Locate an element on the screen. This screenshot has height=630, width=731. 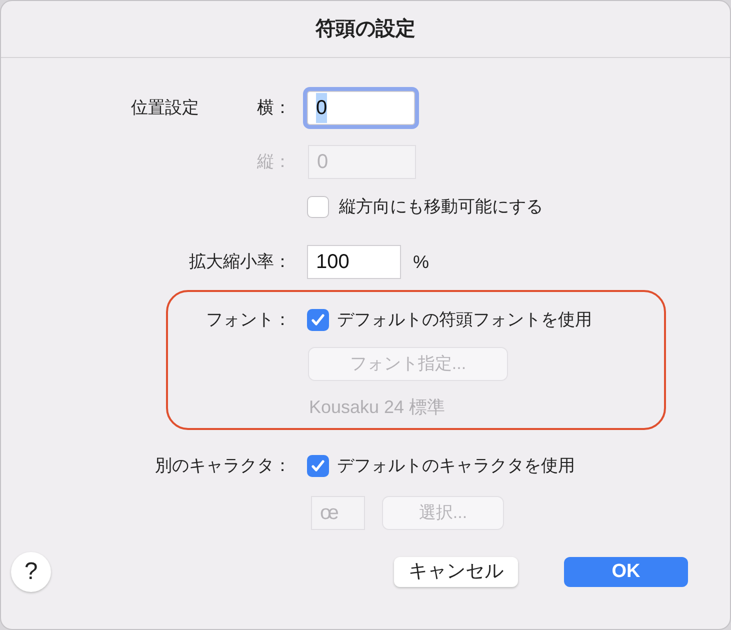
font-name: Kousaku 24 標準 is located at coordinates (377, 407).